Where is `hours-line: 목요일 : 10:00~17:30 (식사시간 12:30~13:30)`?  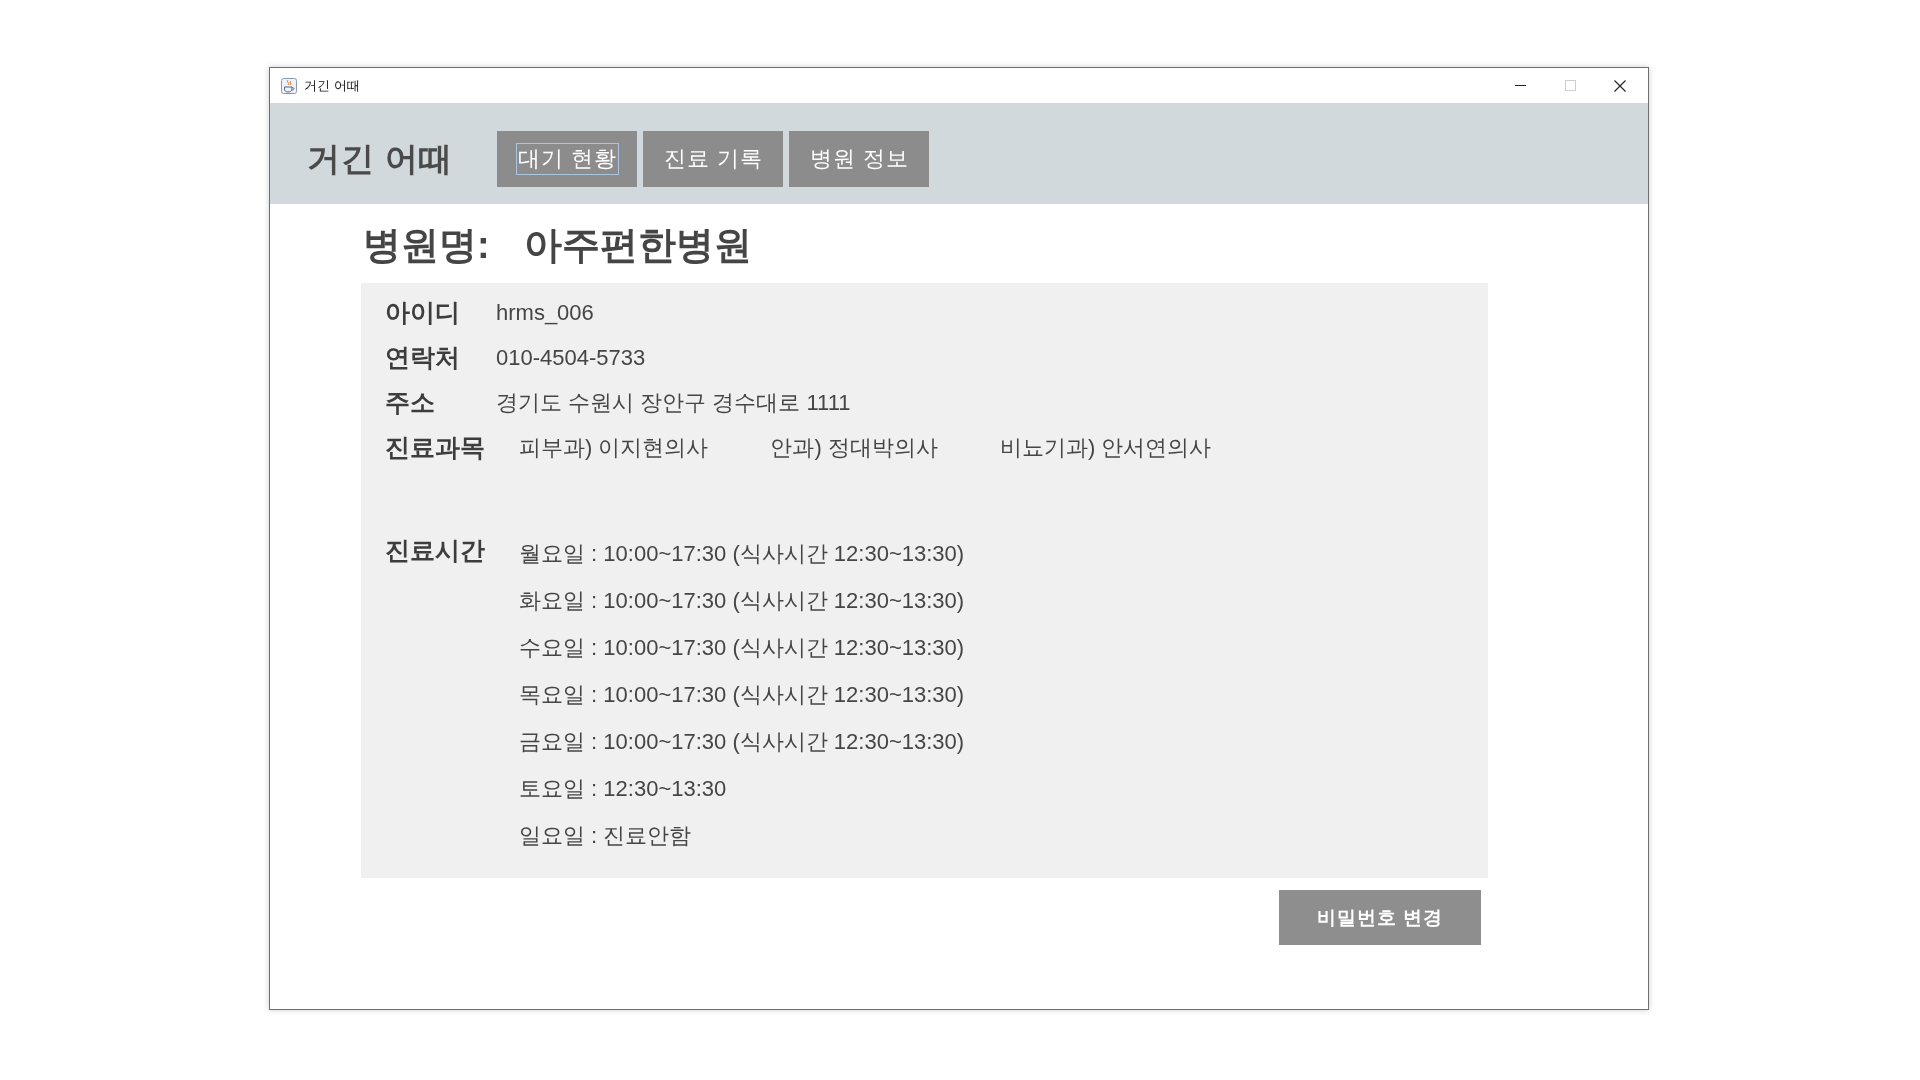 hours-line: 목요일 : 10:00~17:30 (식사시간 12:30~13:30) is located at coordinates (742, 695).